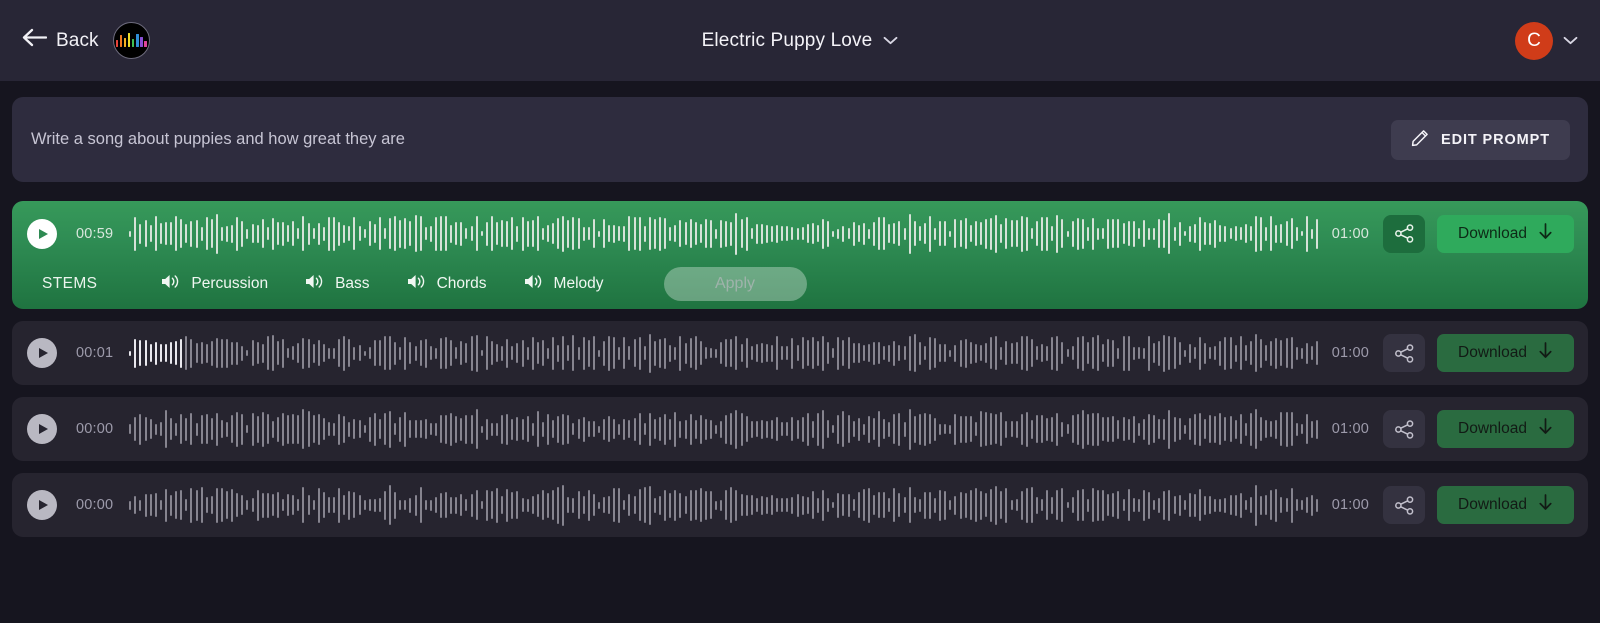 The image size is (1600, 623). Describe the element at coordinates (564, 284) in the screenshot. I see `stem-toggle-melody: Melody` at that location.